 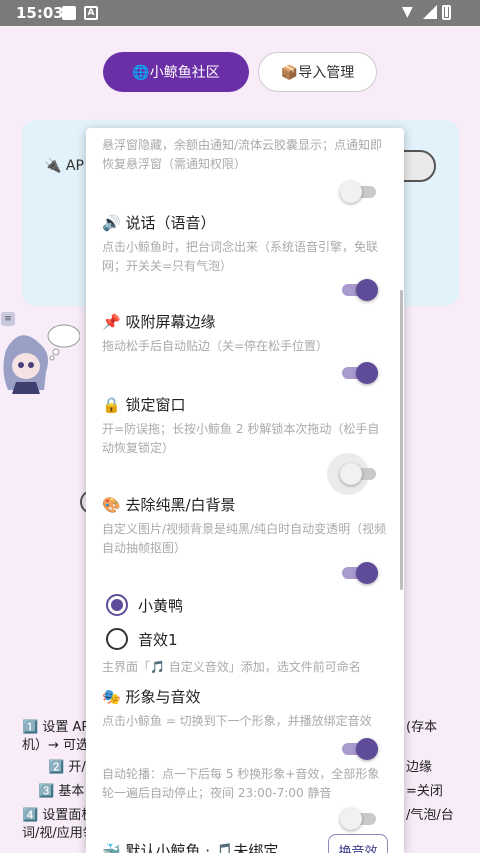 I want to click on instruction-line-1-left: 1️⃣ 设置 AP, so click(x=56, y=727).